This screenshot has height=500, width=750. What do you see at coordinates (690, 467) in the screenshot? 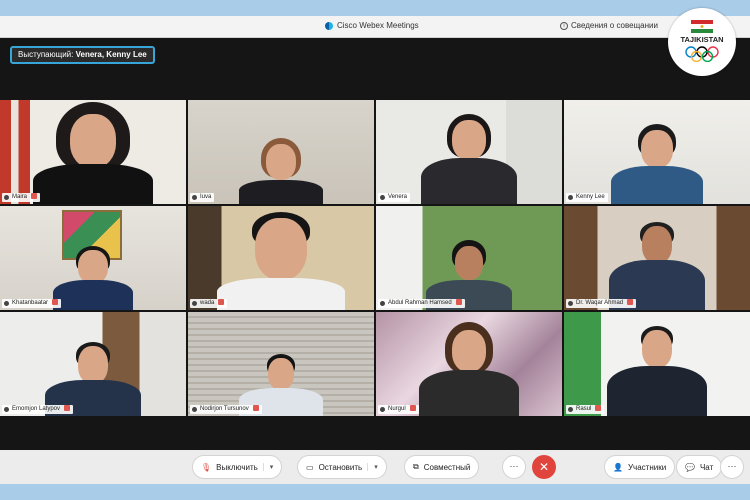
I see `chat-bubble-icon: 💬` at bounding box center [690, 467].